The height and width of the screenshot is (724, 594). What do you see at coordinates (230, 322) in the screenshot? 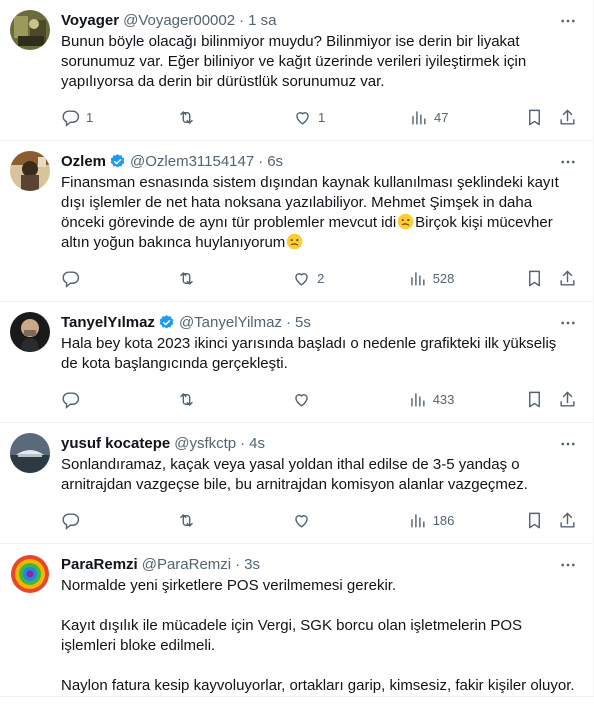
I see `author-handle: @TanyelYilmaz` at bounding box center [230, 322].